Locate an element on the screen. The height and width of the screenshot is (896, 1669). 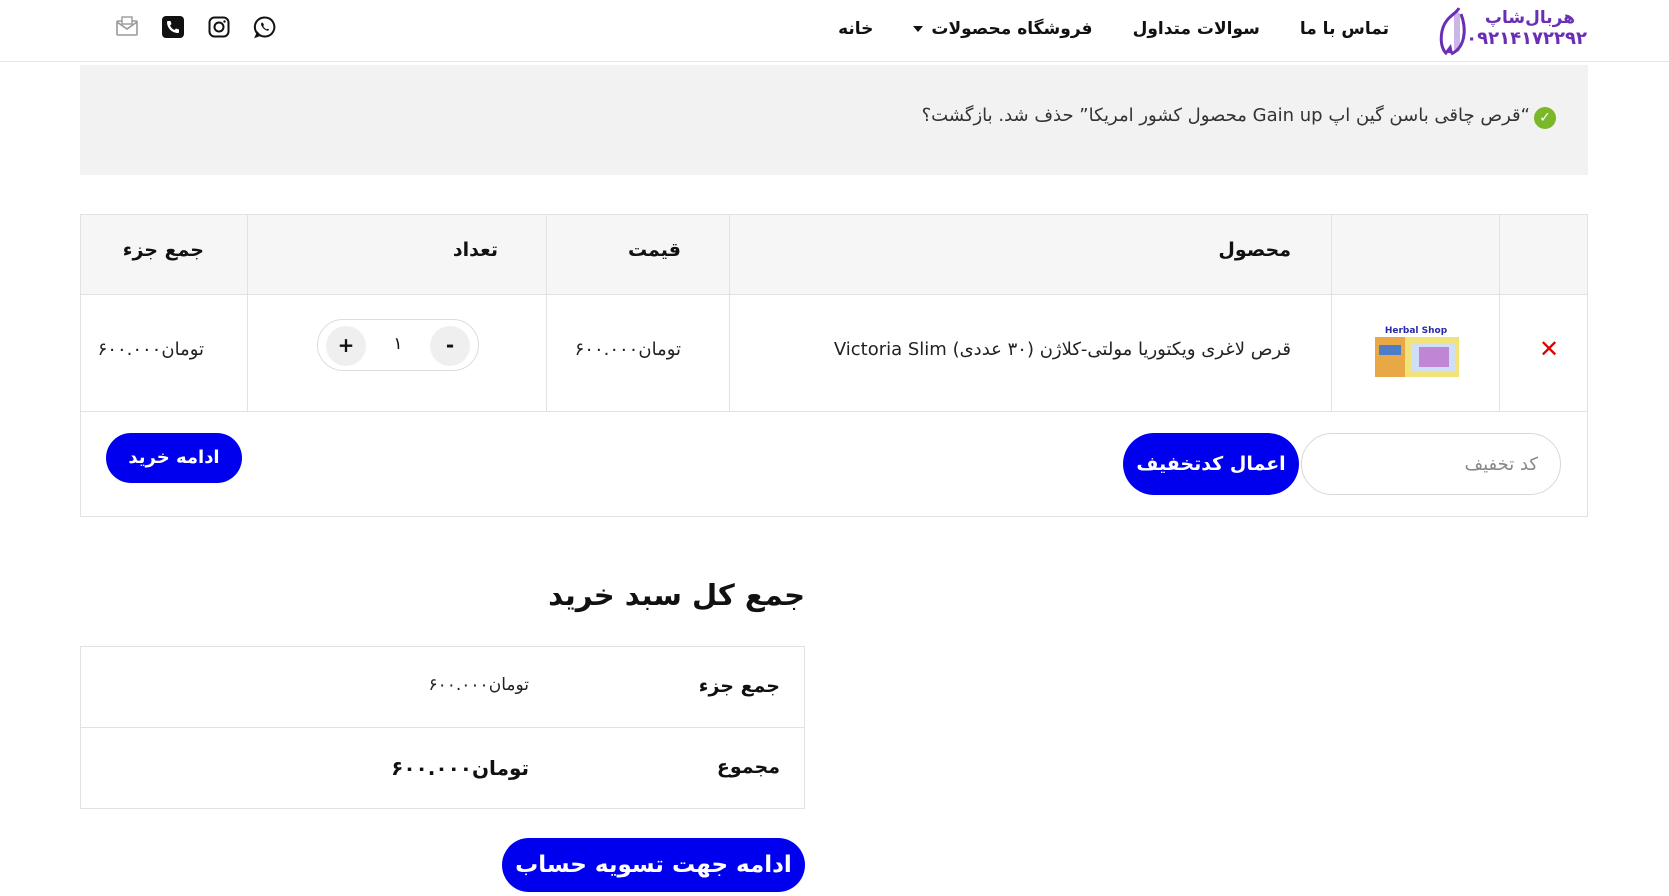
product-thumbnail: Herbal Shop is located at coordinates (1416, 351).